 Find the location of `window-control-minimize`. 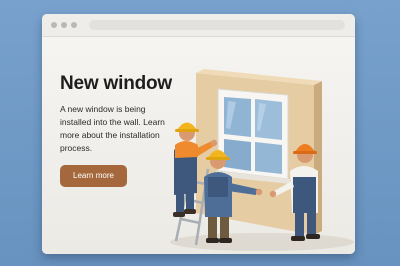

window-control-minimize is located at coordinates (64, 25).